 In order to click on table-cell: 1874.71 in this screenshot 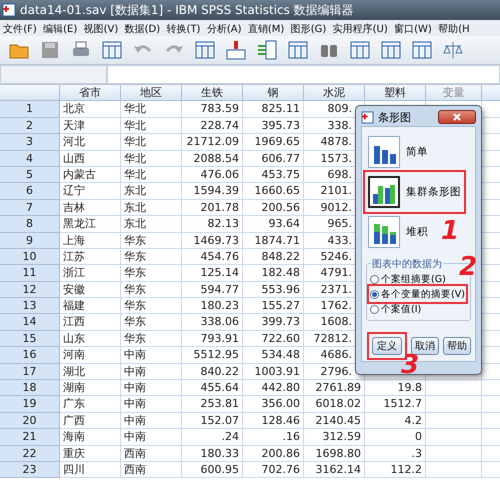, I will do `click(273, 240)`.